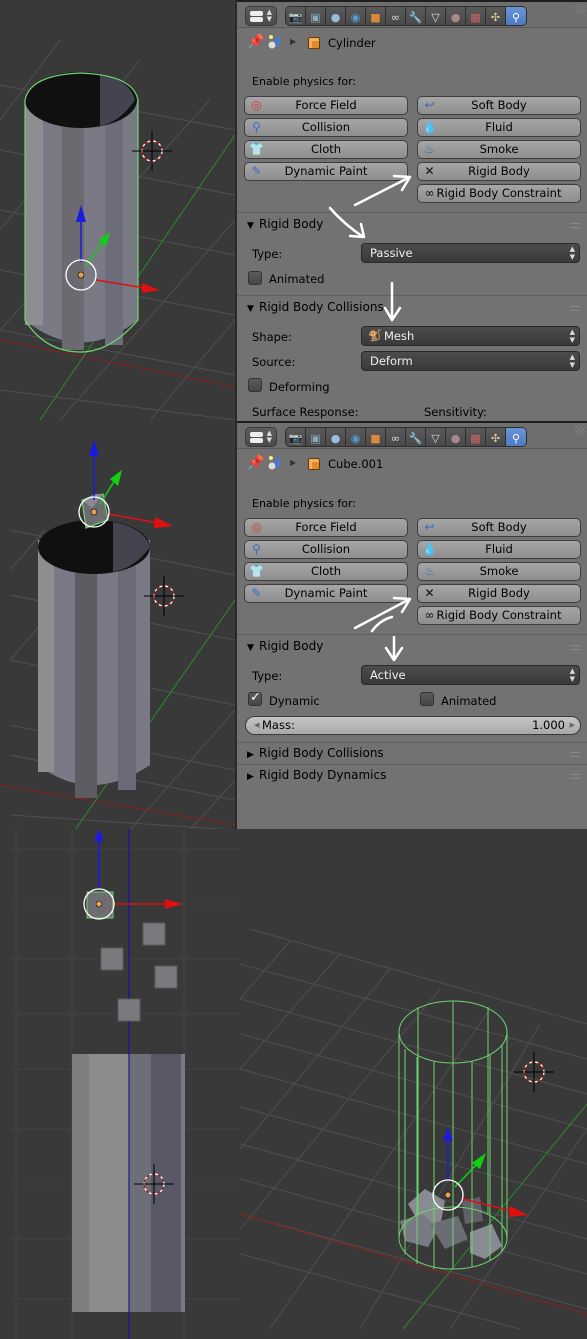  What do you see at coordinates (139, 972) in the screenshot?
I see `falling-cubes` at bounding box center [139, 972].